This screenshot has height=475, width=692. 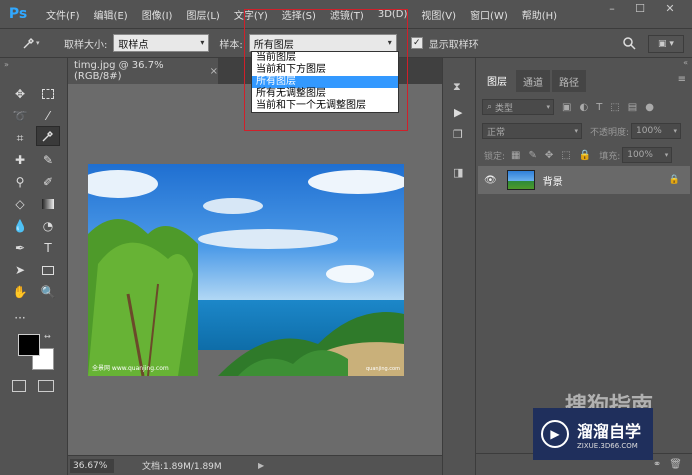 I want to click on zoom-tool-icon: 🔍, so click(x=48, y=292).